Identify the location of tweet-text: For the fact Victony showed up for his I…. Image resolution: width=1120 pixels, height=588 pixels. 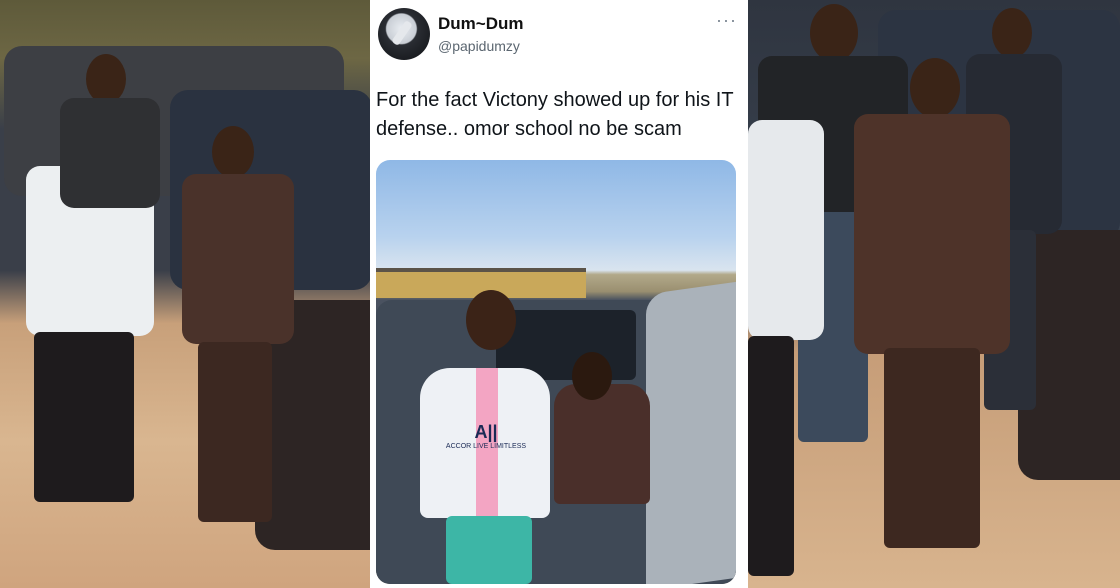
(555, 114).